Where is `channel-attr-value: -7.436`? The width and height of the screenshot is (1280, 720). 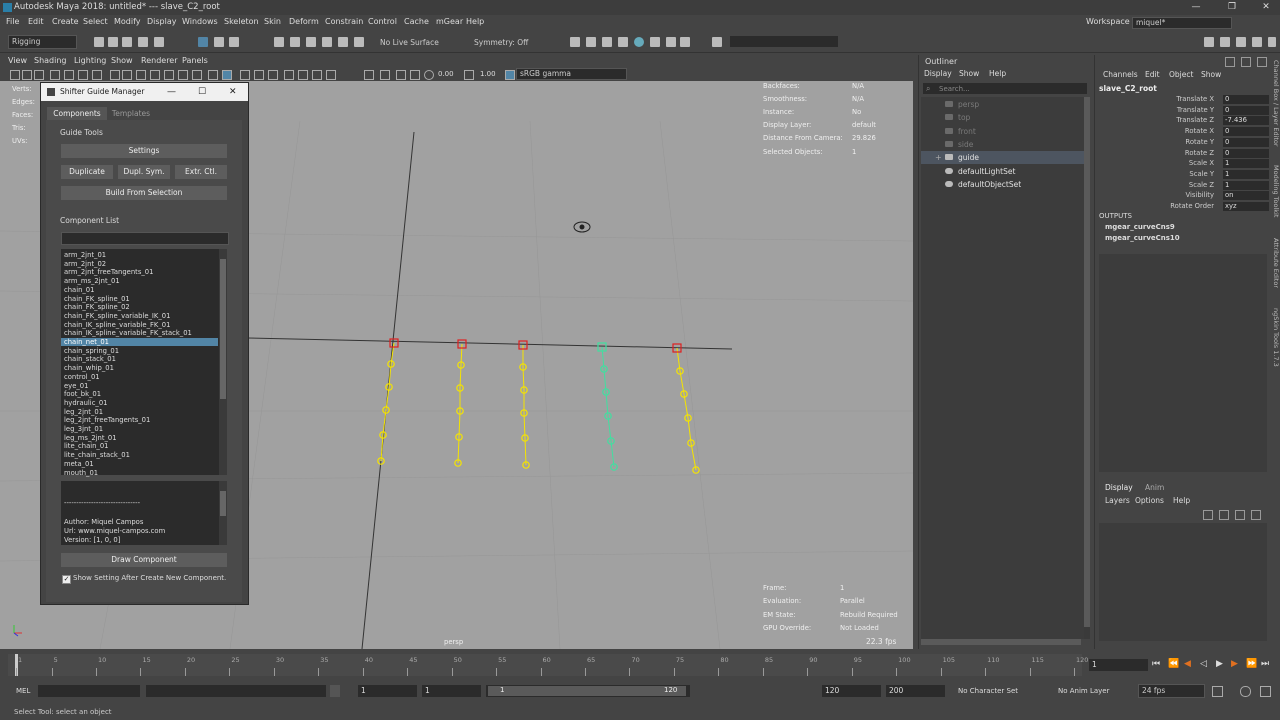
channel-attr-value: -7.436 is located at coordinates (1246, 121).